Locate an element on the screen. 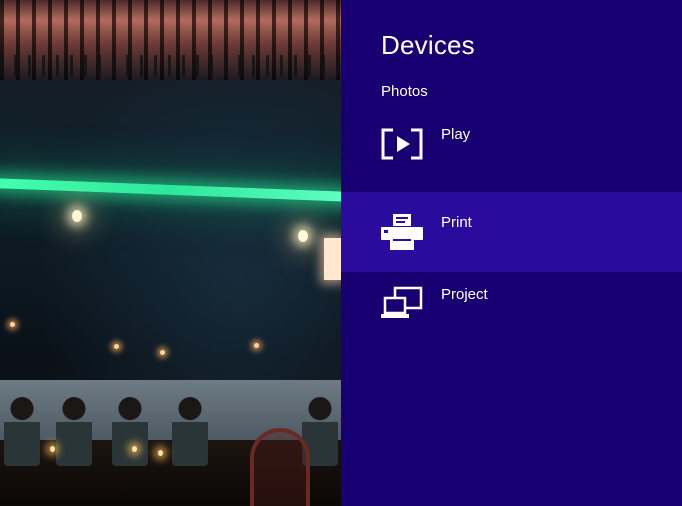  panel-title: Devices is located at coordinates (428, 45).